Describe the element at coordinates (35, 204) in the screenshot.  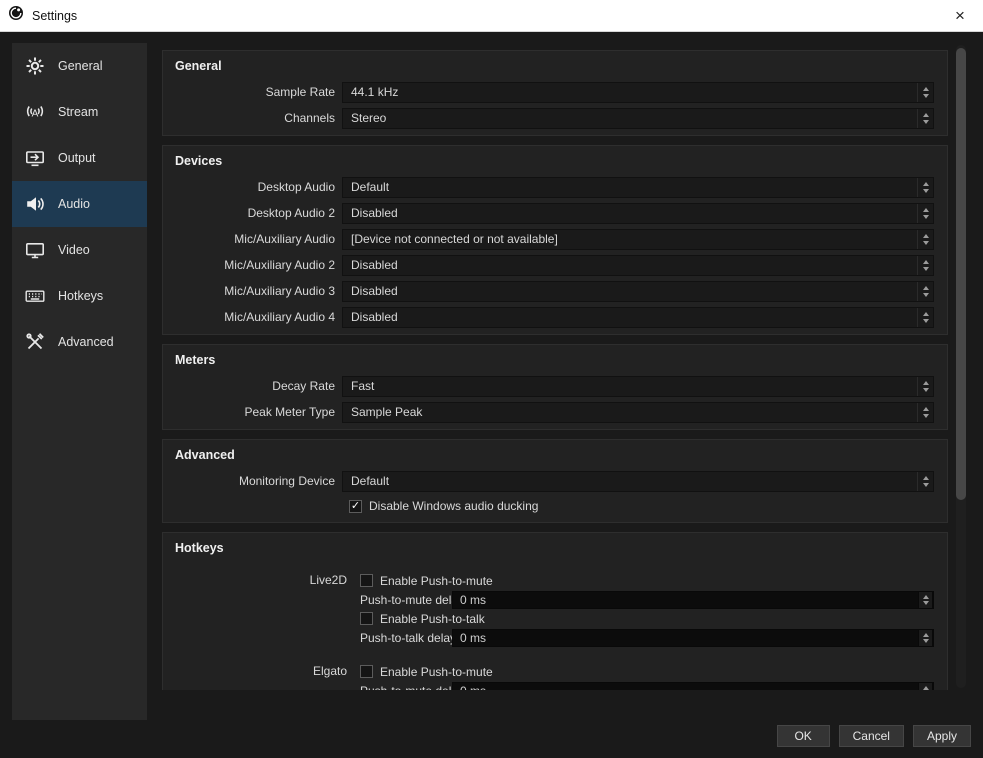
I see `speaker-icon` at that location.